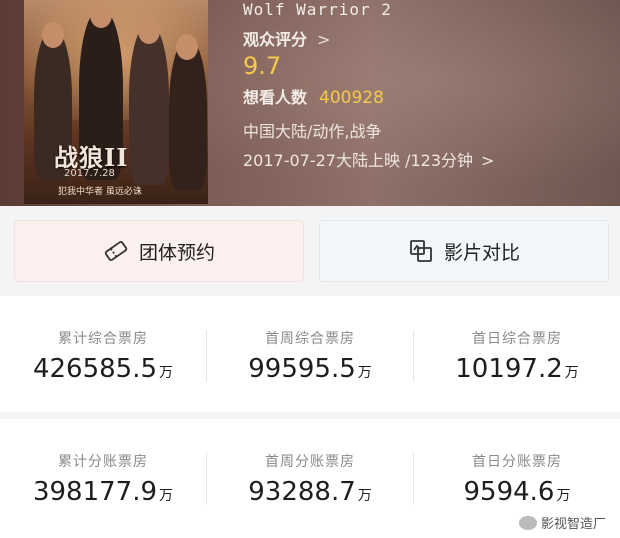 The height and width of the screenshot is (538, 620). Describe the element at coordinates (517, 492) in the screenshot. I see `stat-value: 9594.6 万` at that location.